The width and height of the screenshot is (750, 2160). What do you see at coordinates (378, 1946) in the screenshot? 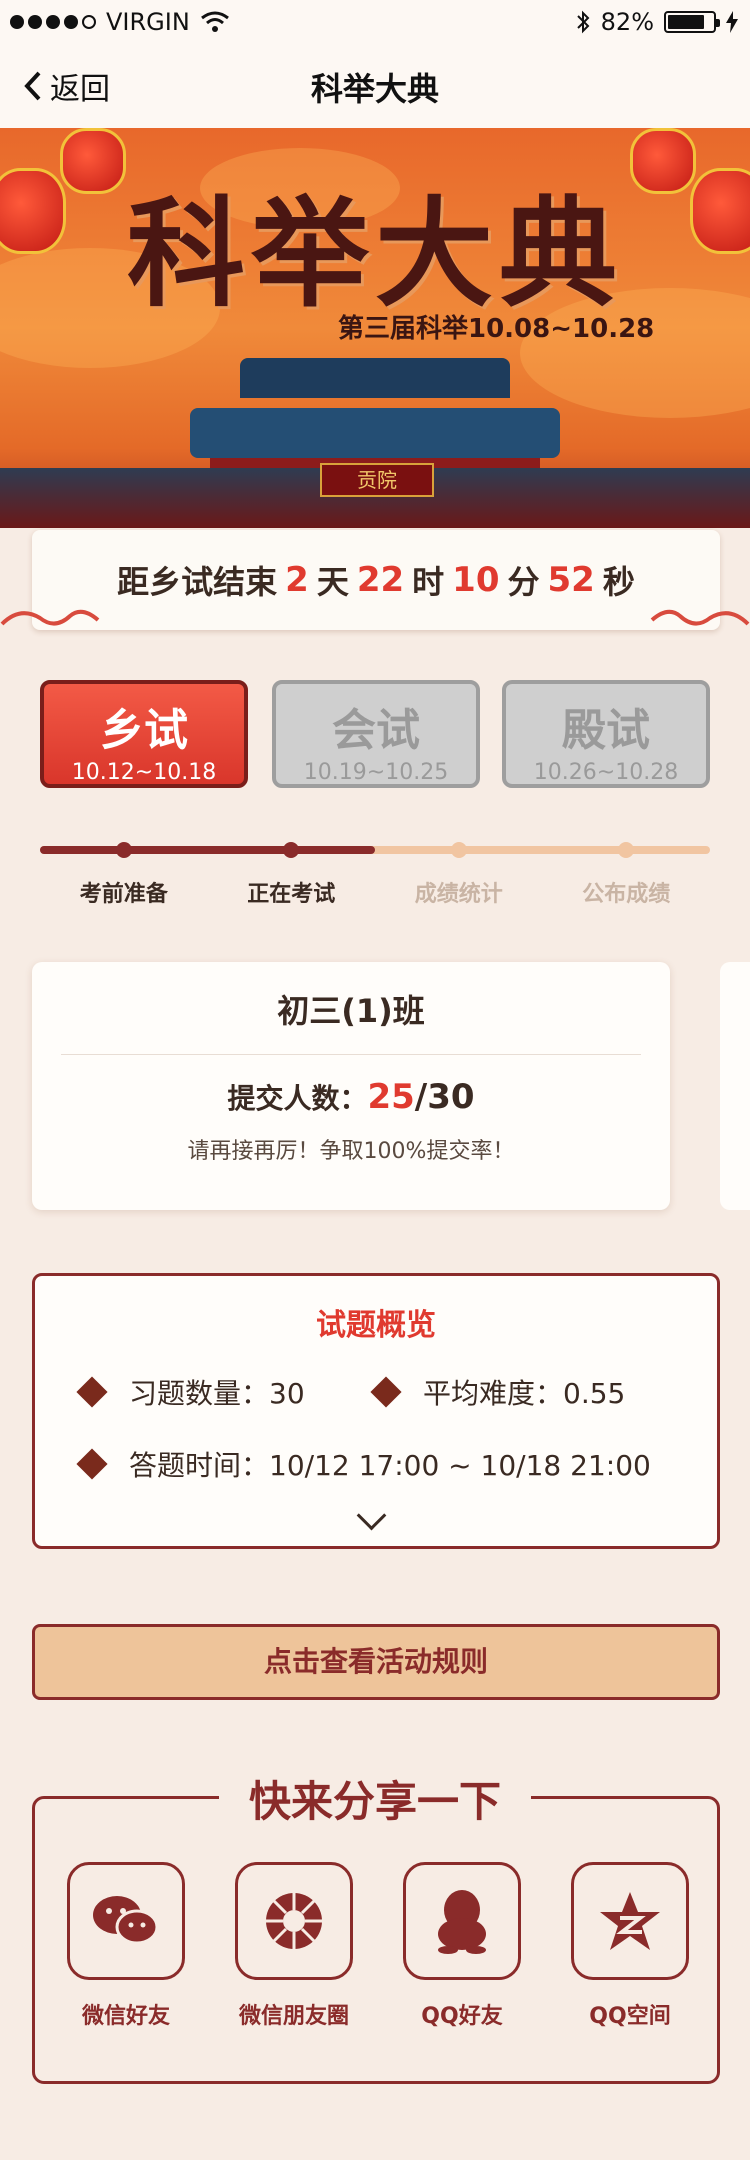
I see `share-items: 微信好友 微信朋友圈 QQ好友 QQ空间` at bounding box center [378, 1946].